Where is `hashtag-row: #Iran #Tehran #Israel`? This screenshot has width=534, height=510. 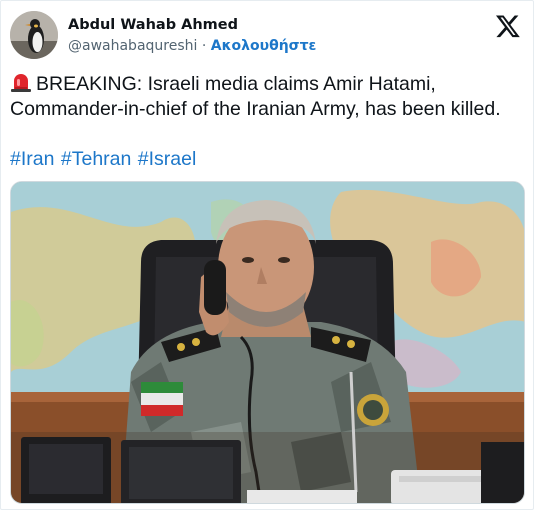
hashtag-row: #Iran #Tehran #Israel is located at coordinates (103, 159).